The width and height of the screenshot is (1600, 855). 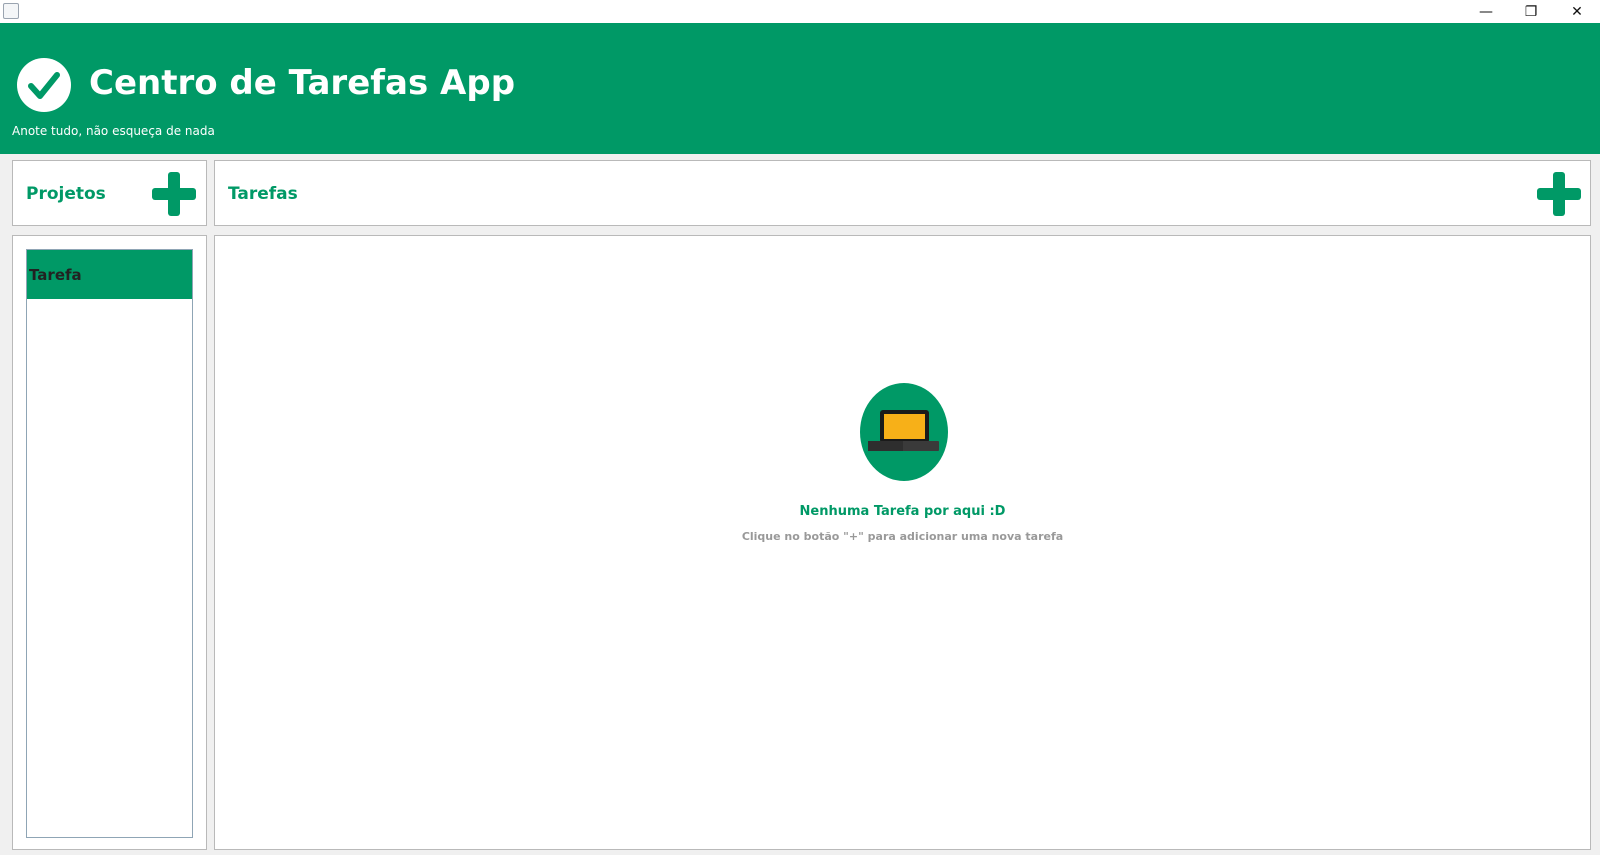 What do you see at coordinates (904, 432) in the screenshot?
I see `laptop-icon` at bounding box center [904, 432].